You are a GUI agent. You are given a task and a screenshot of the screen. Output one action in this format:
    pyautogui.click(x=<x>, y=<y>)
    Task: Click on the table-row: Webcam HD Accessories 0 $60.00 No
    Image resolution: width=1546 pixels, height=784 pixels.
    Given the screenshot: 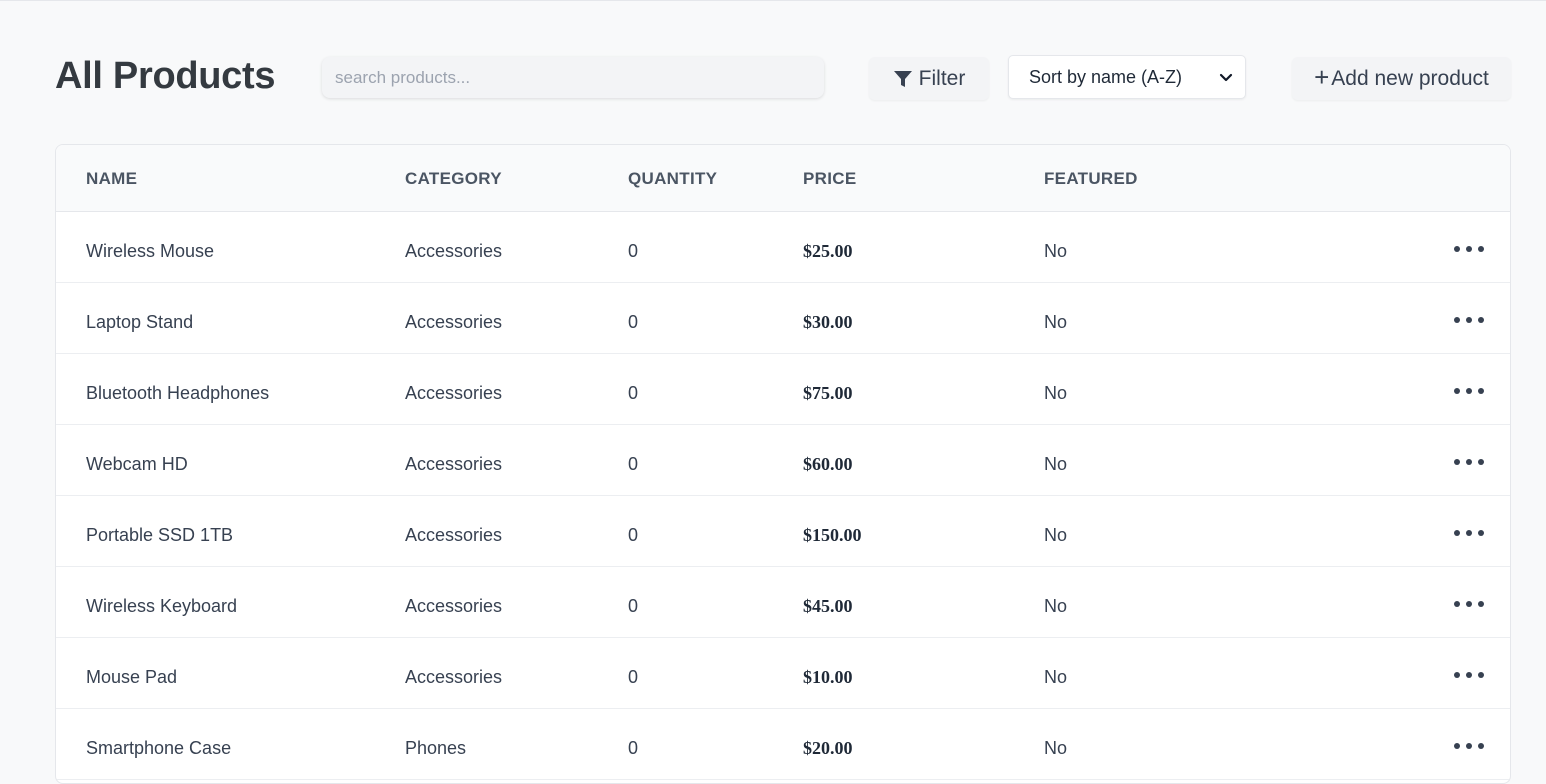 What is the action you would take?
    pyautogui.click(x=783, y=460)
    